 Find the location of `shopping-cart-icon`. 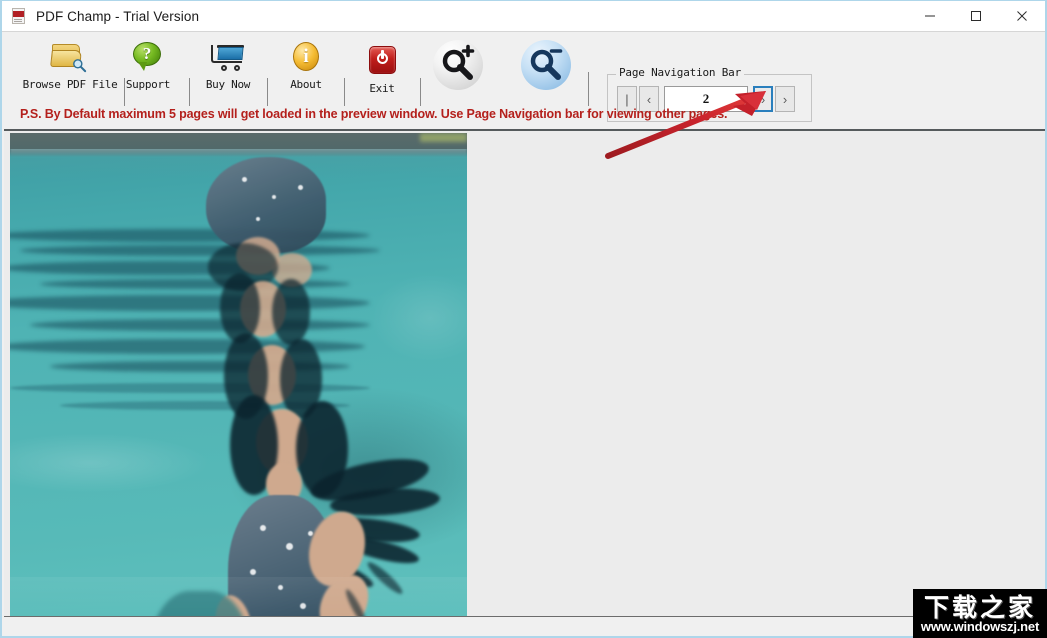

shopping-cart-icon is located at coordinates (228, 57).